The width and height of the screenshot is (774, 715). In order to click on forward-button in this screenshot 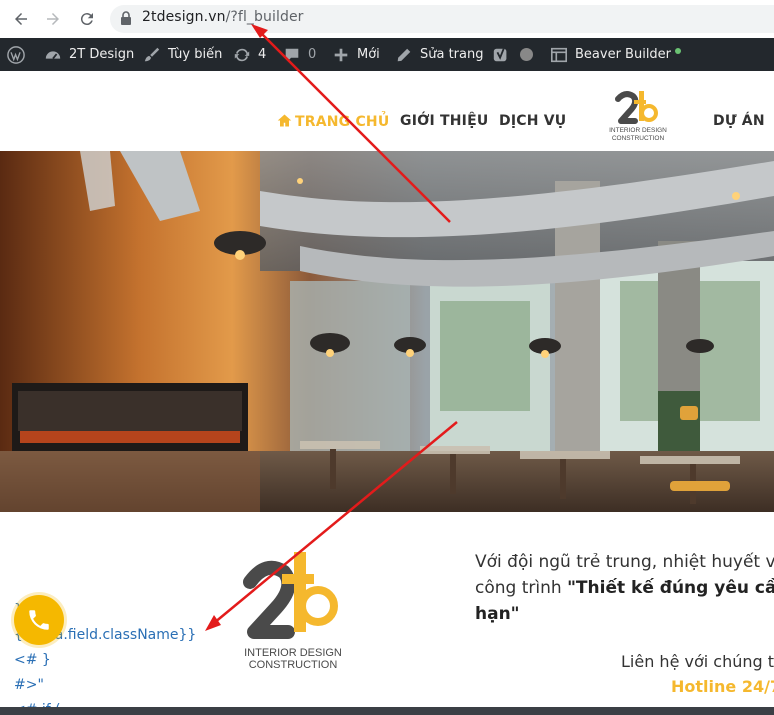, I will do `click(53, 19)`.